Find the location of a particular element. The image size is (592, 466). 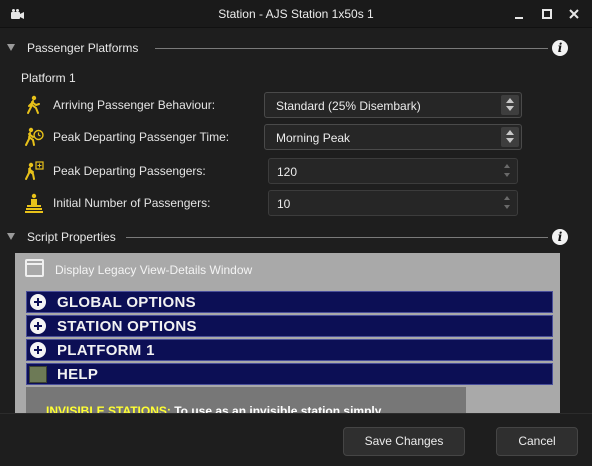

peak-departing-time-value: Morning Peak is located at coordinates (313, 138).